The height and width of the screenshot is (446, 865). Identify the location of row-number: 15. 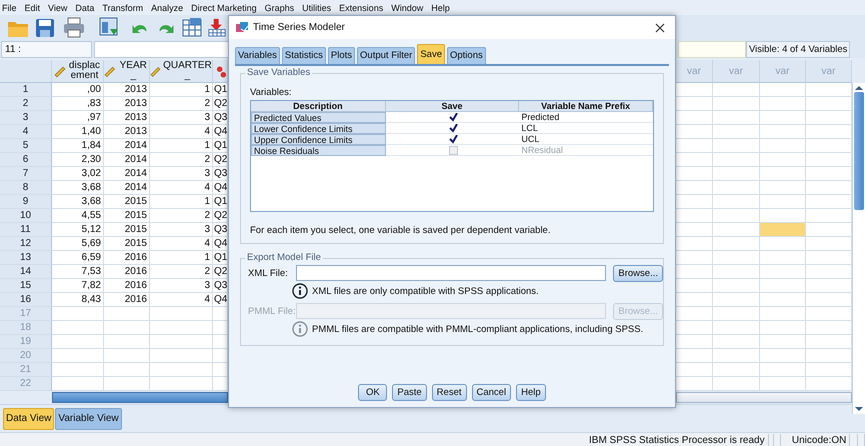
(26, 286).